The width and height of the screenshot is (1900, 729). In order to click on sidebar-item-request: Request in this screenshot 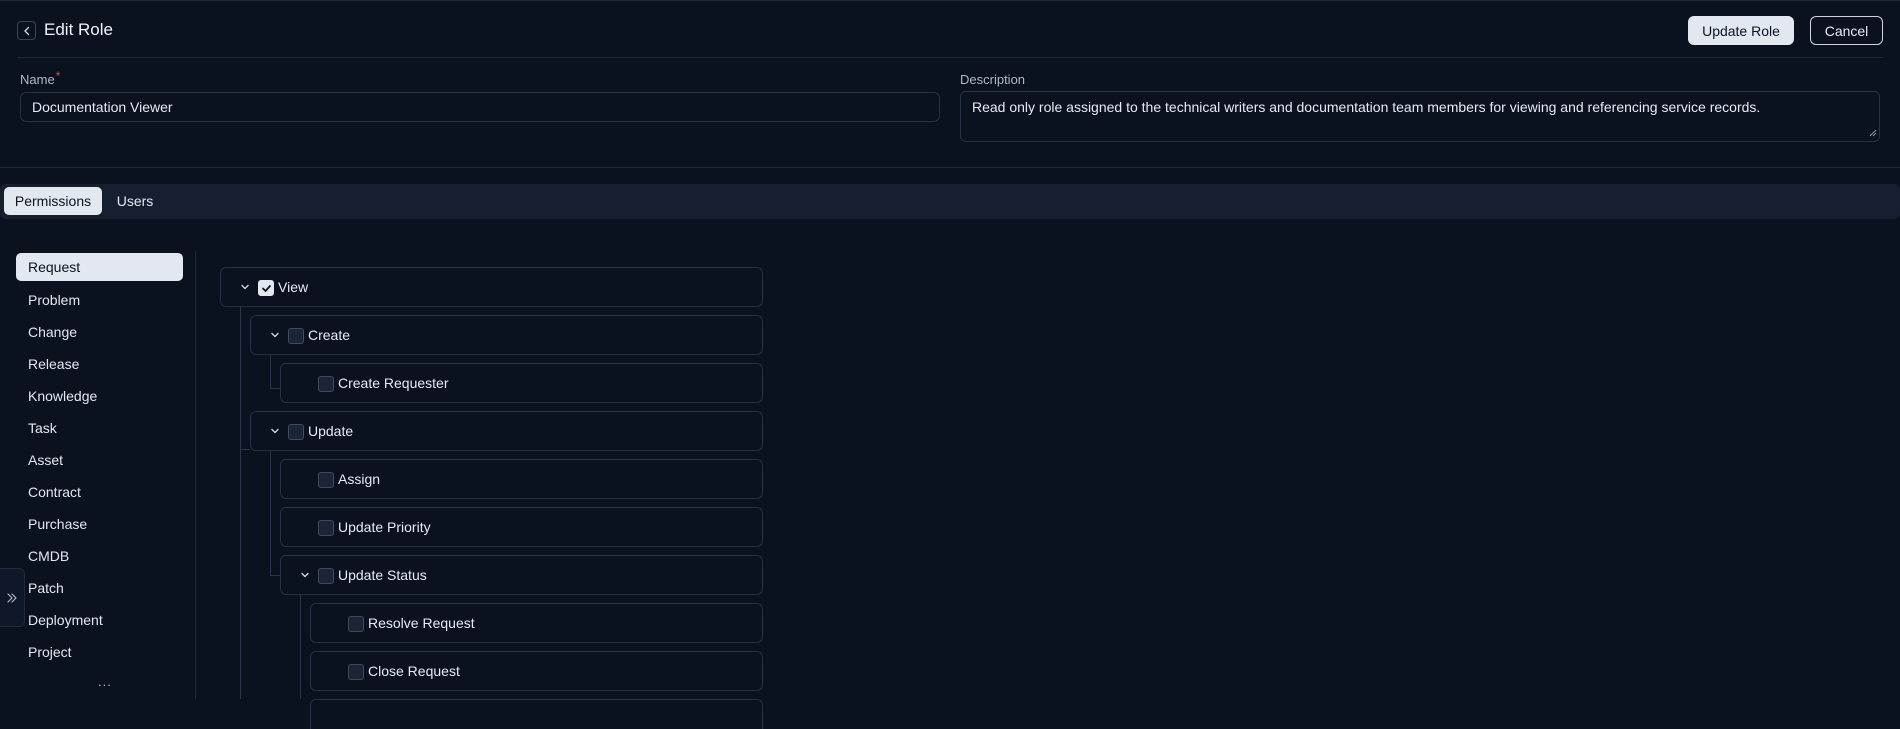, I will do `click(99, 267)`.